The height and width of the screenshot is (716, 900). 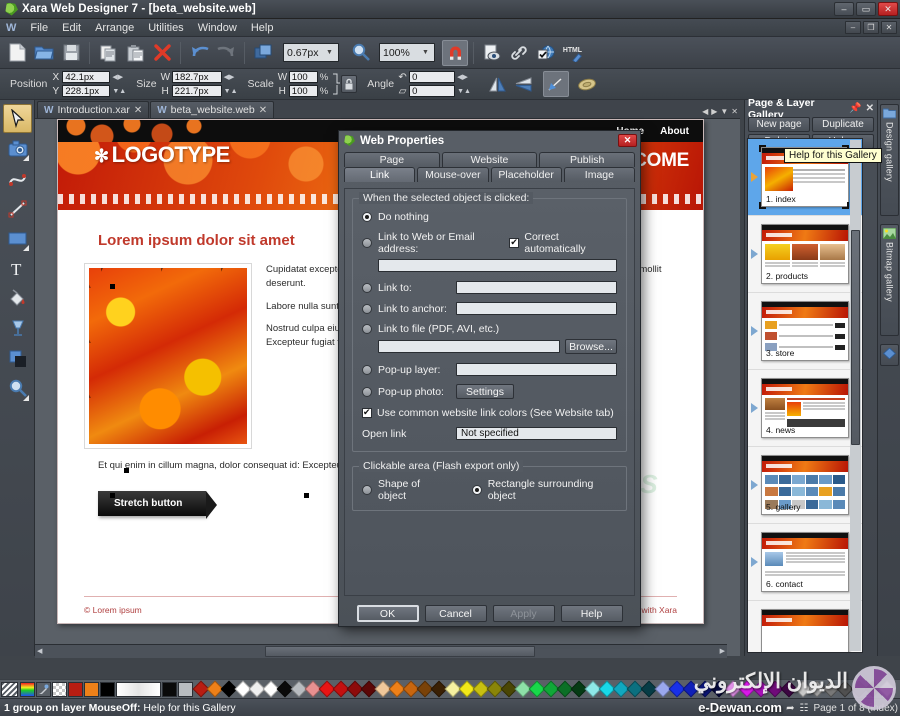 I want to click on width-input: 182.7px, so click(x=196, y=77).